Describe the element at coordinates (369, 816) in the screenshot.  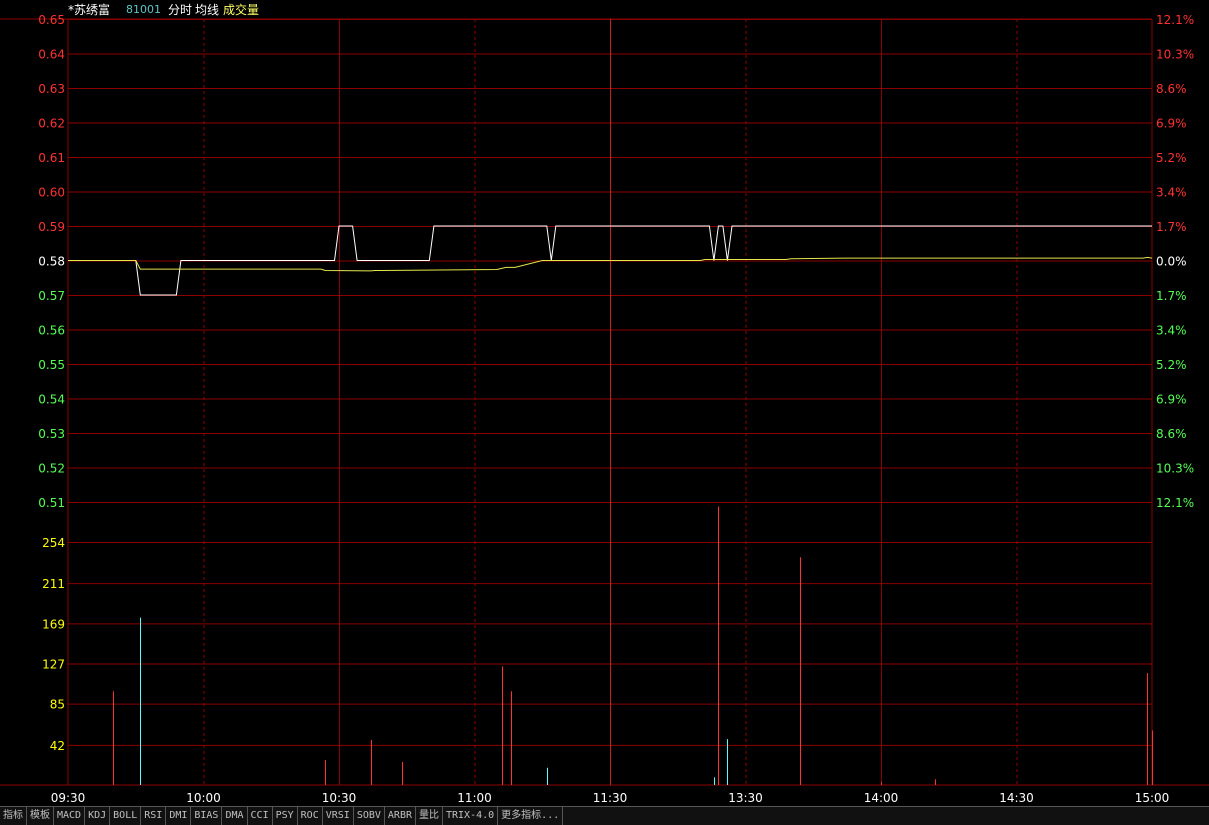
I see `tab-sobv: SOBV` at that location.